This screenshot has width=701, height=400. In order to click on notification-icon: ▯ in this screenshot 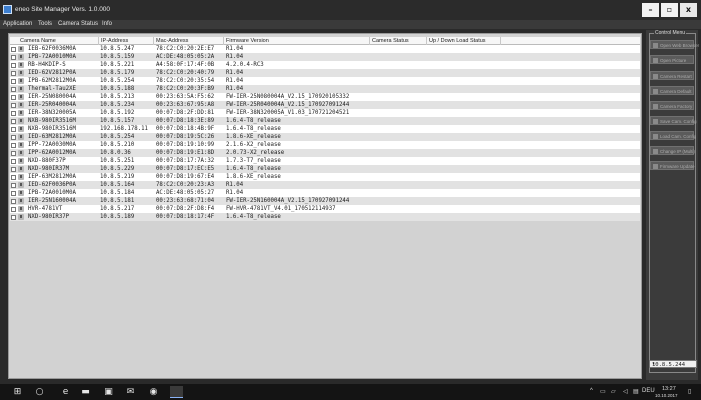, I will do `click(689, 391)`.